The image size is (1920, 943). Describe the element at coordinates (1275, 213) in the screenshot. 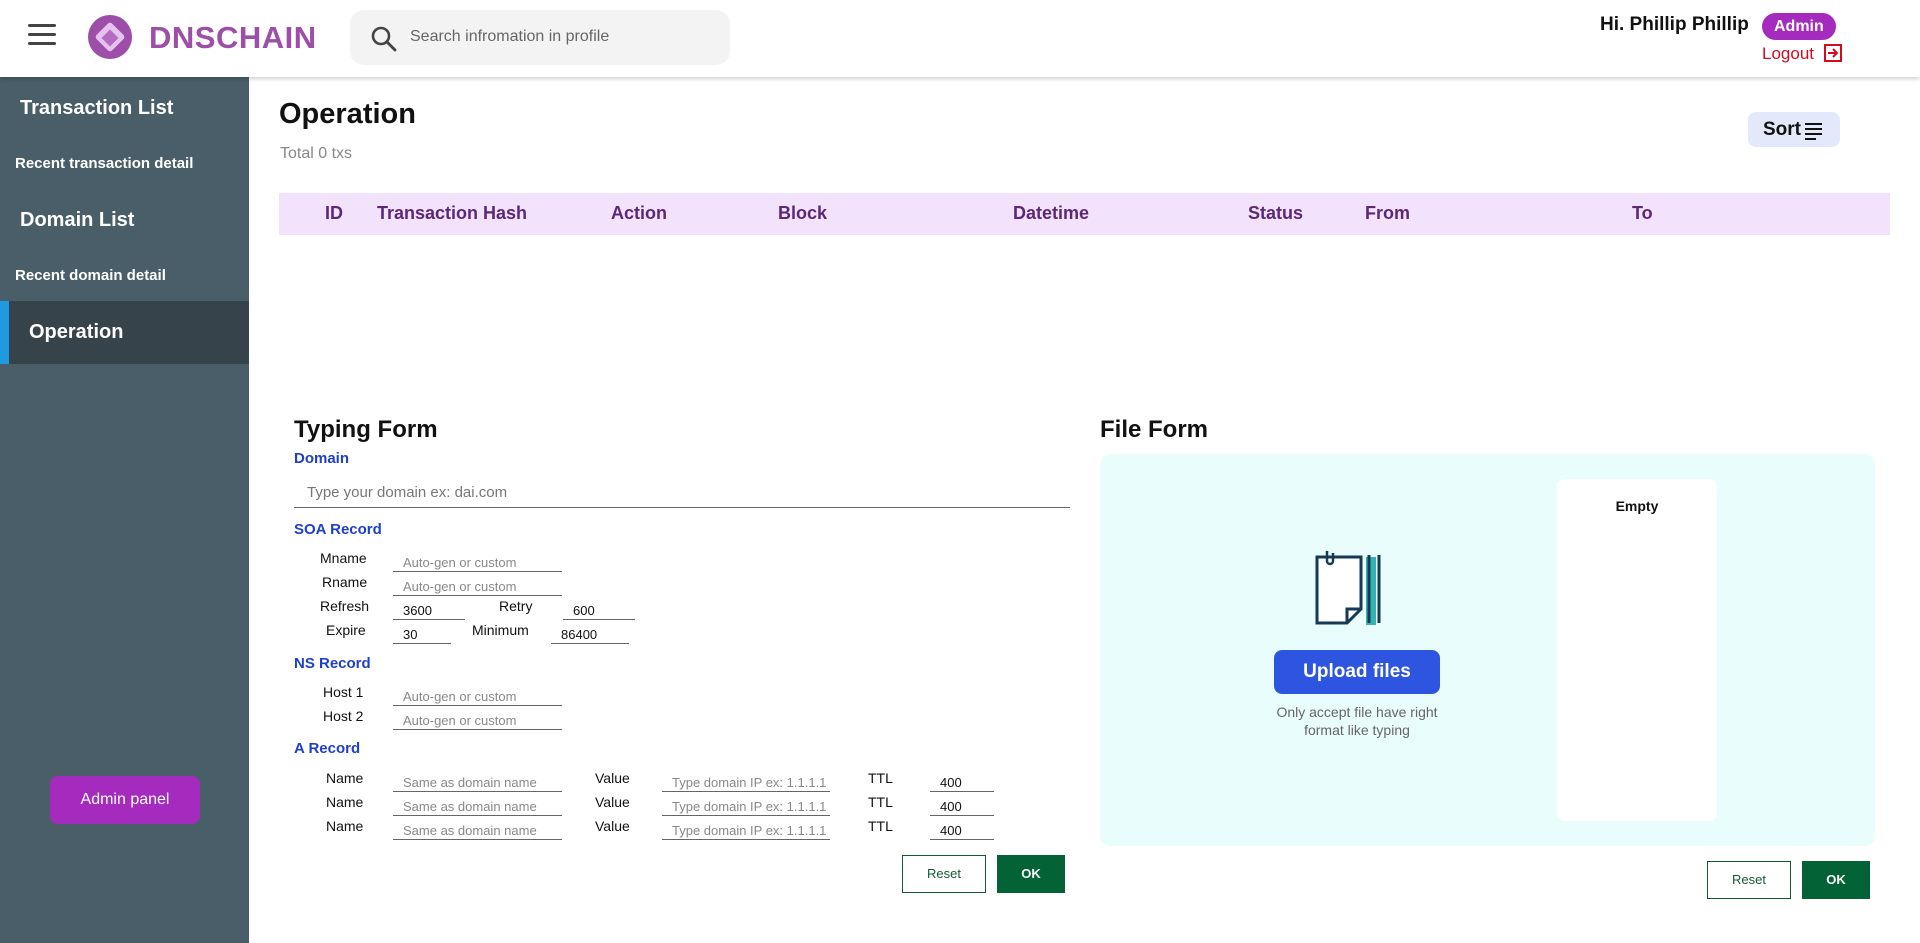

I see `column-header: Status` at that location.